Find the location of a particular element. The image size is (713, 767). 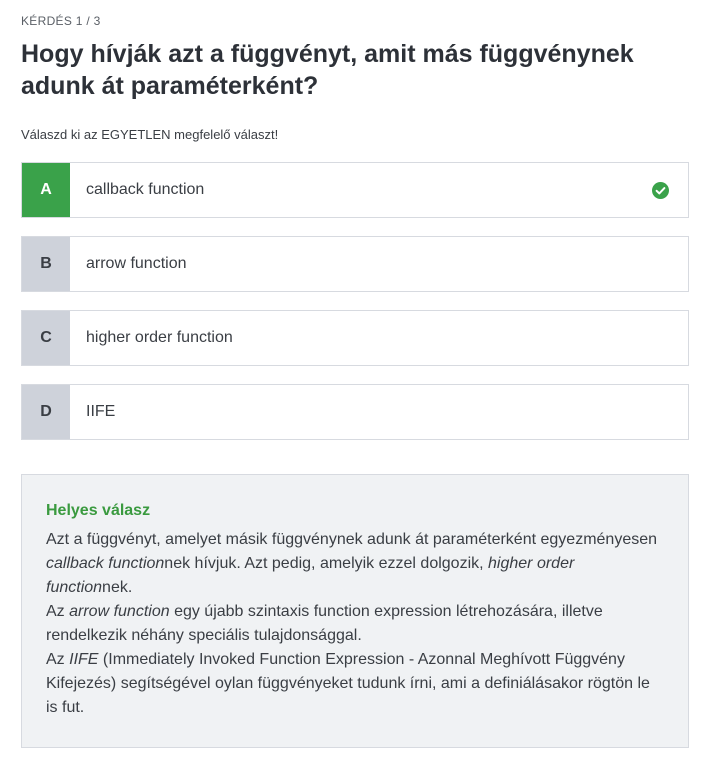

option-d: D IIFE is located at coordinates (355, 412).